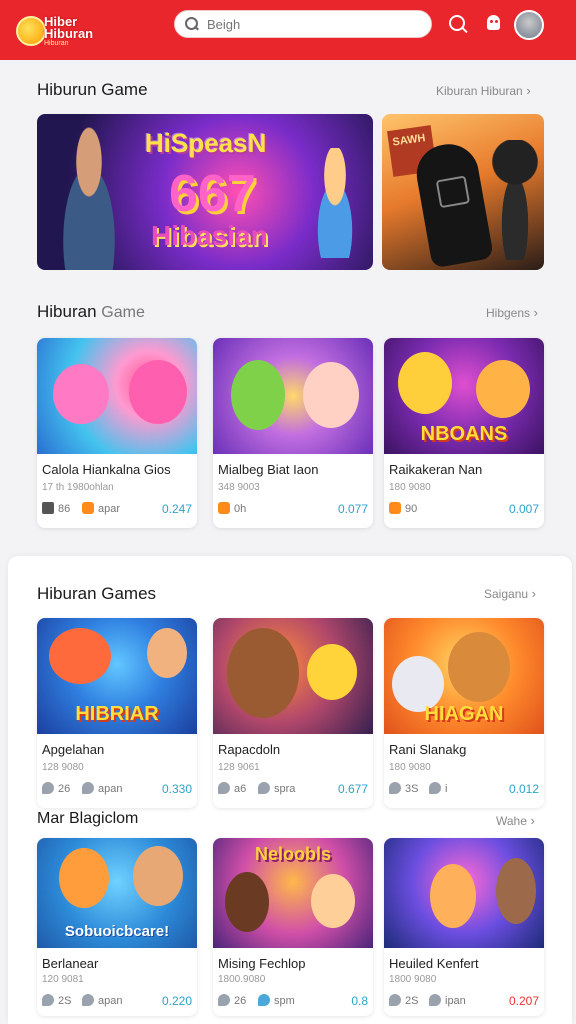  I want to click on search-bar, so click(303, 24).